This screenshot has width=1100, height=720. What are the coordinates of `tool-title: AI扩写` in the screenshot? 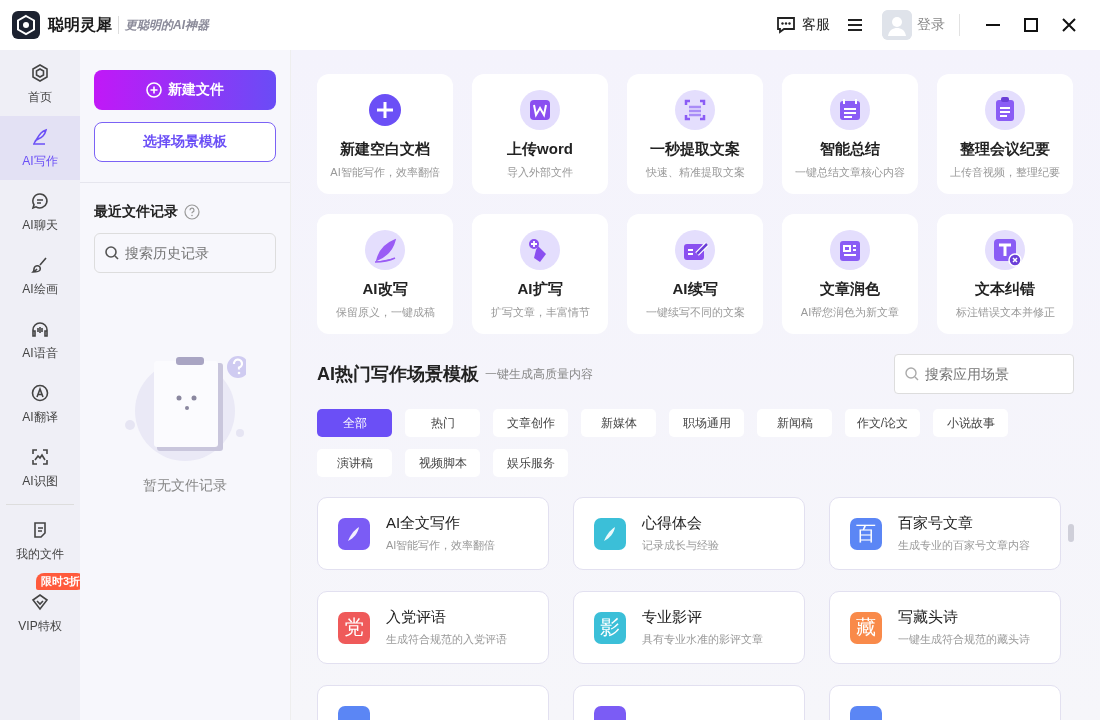 It's located at (540, 289).